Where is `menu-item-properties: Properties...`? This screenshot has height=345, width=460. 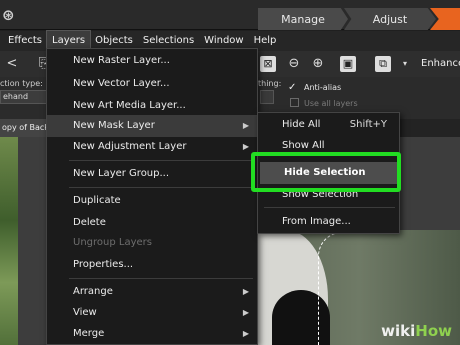
menu-item-properties: Properties... is located at coordinates (152, 265).